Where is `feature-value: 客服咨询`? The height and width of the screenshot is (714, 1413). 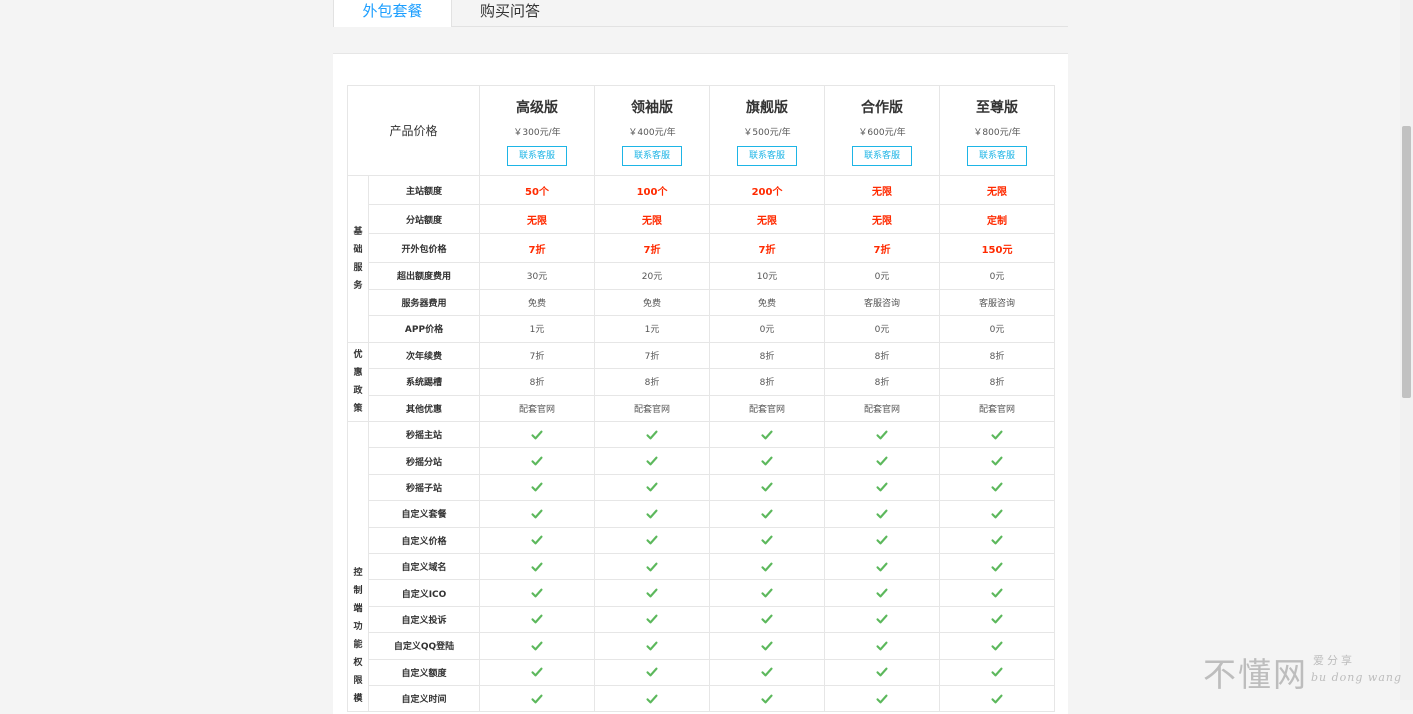 feature-value: 客服咨询 is located at coordinates (997, 302).